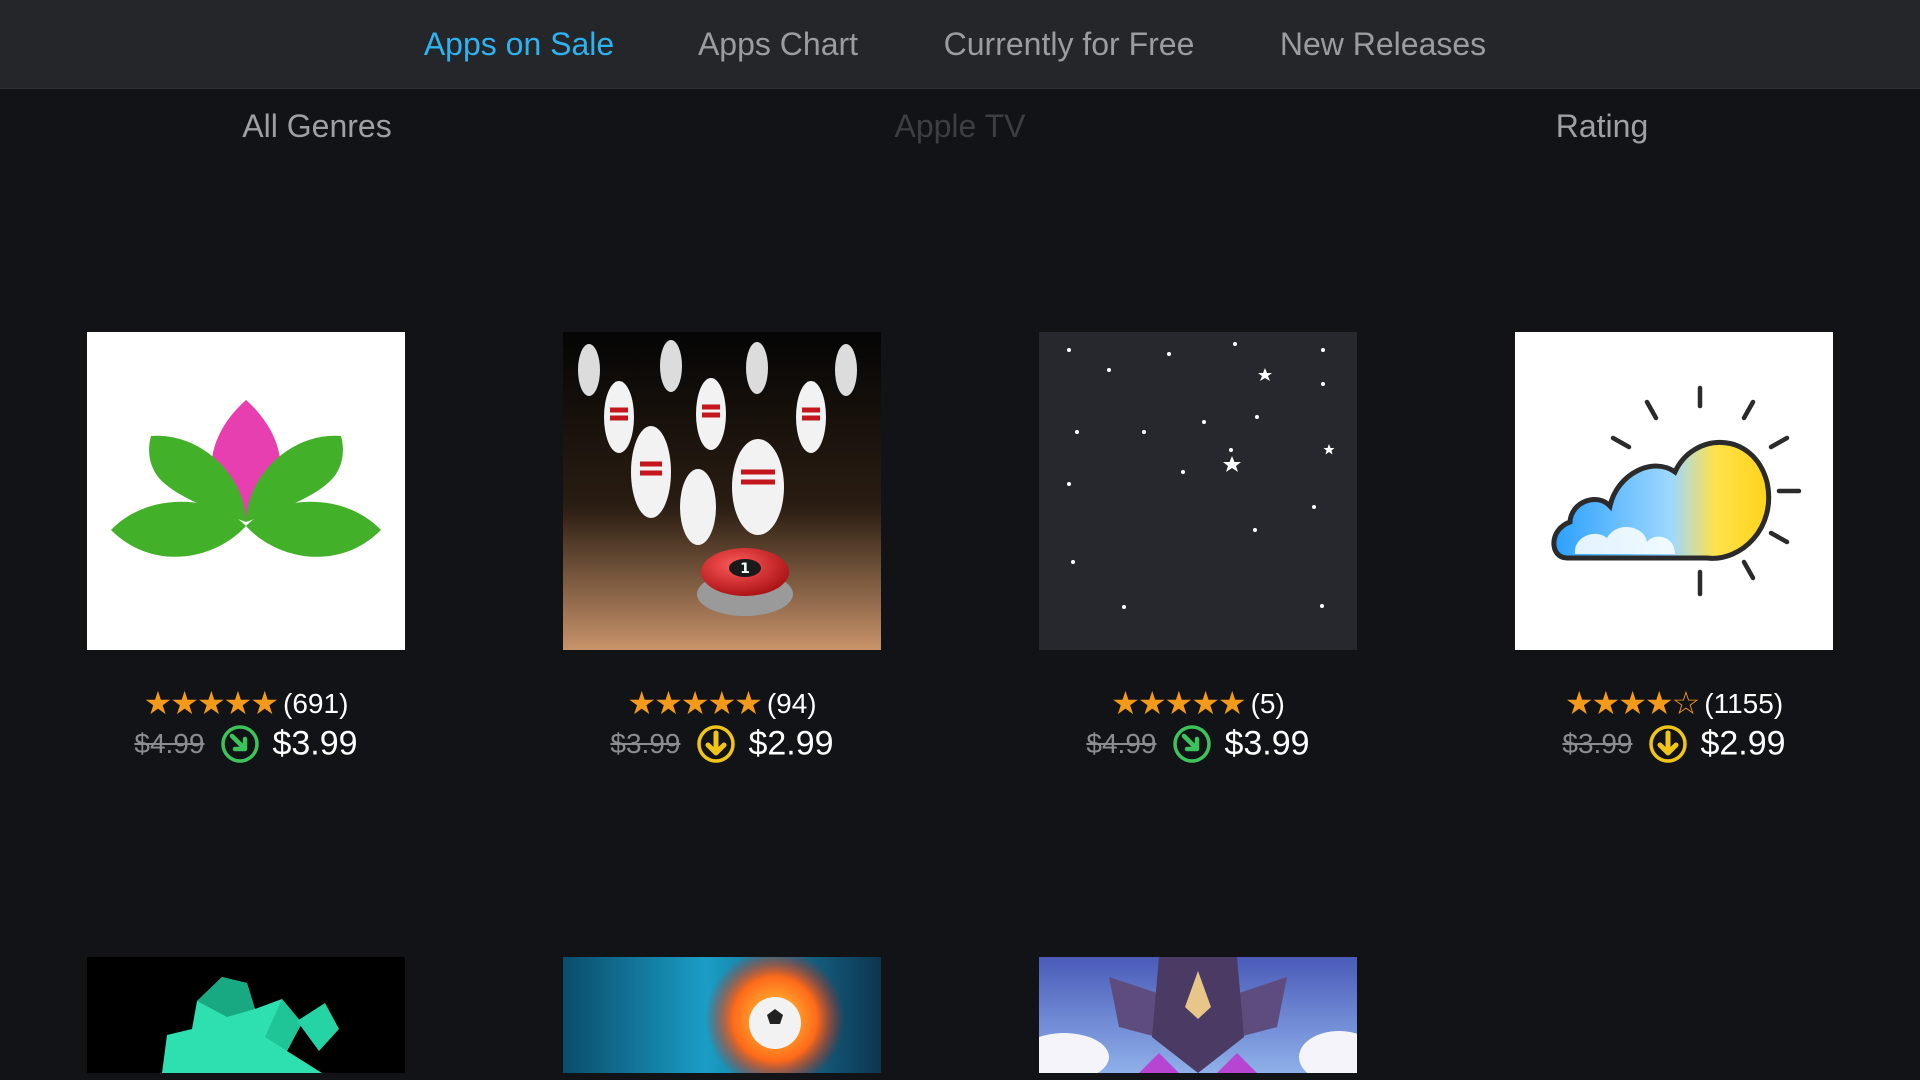 This screenshot has height=1080, width=1920. I want to click on star-rating: ★★★★☆, so click(1632, 703).